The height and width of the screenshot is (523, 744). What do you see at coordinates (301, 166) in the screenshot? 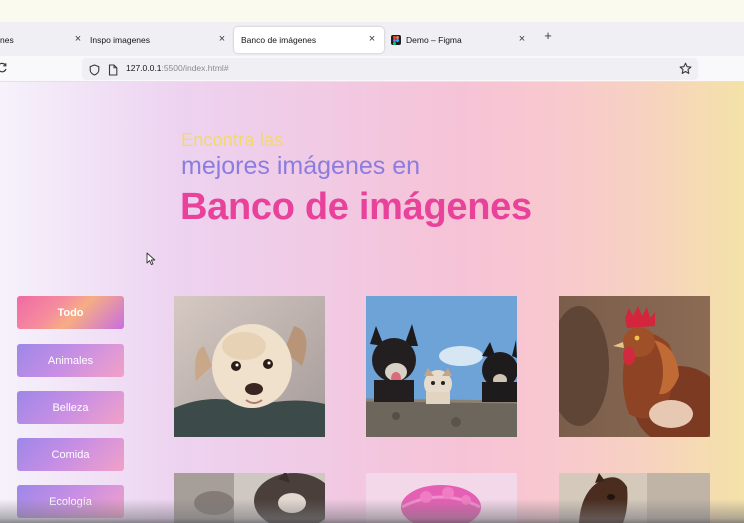
I see `hero-subtitle: mejores imágenes en` at bounding box center [301, 166].